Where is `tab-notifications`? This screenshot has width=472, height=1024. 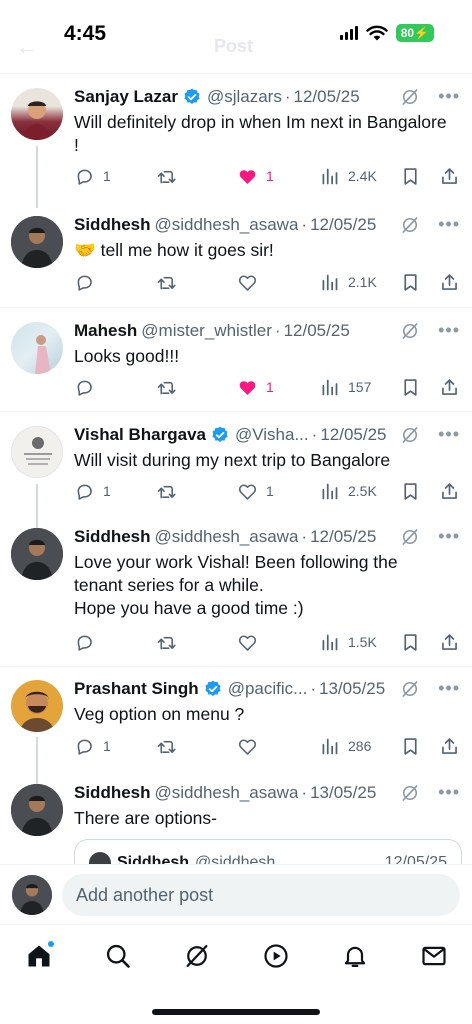
tab-notifications is located at coordinates (355, 956).